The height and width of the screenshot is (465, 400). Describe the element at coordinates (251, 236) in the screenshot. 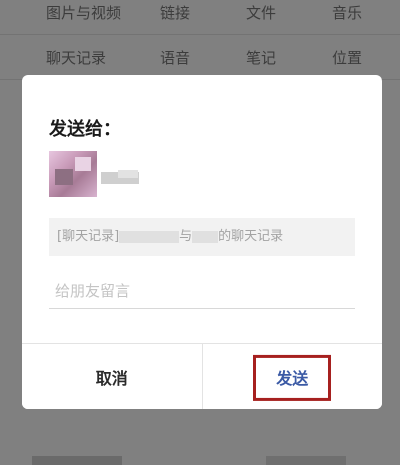

I see `preview-suffix: 的聊天记录` at that location.